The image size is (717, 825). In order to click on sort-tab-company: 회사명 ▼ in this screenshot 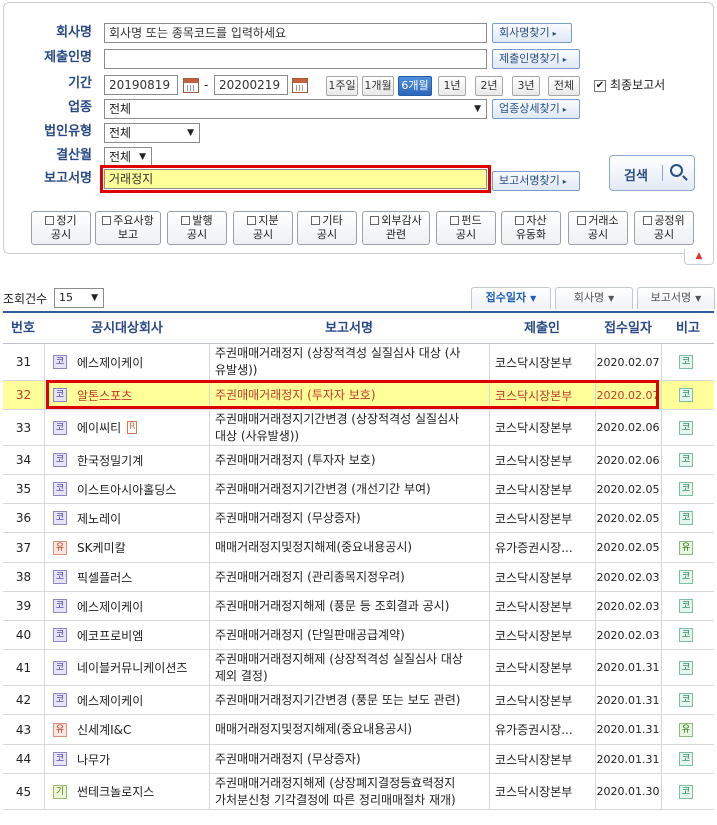, I will do `click(594, 298)`.